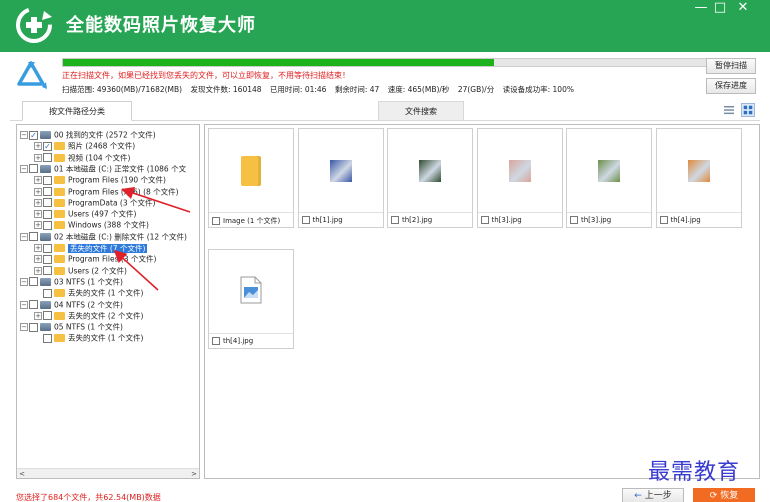 This screenshot has height=502, width=770. What do you see at coordinates (748, 110) in the screenshot?
I see `grid-view-icon` at bounding box center [748, 110].